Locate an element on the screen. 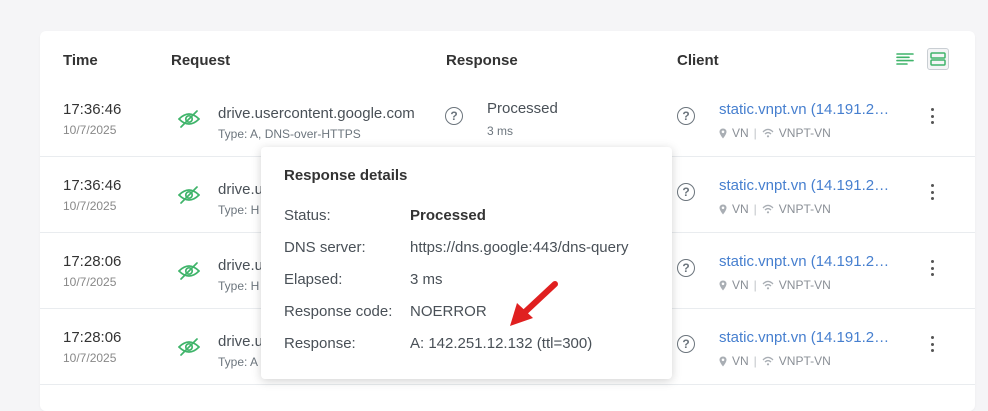  response-elapsed: 3 ms is located at coordinates (500, 131).